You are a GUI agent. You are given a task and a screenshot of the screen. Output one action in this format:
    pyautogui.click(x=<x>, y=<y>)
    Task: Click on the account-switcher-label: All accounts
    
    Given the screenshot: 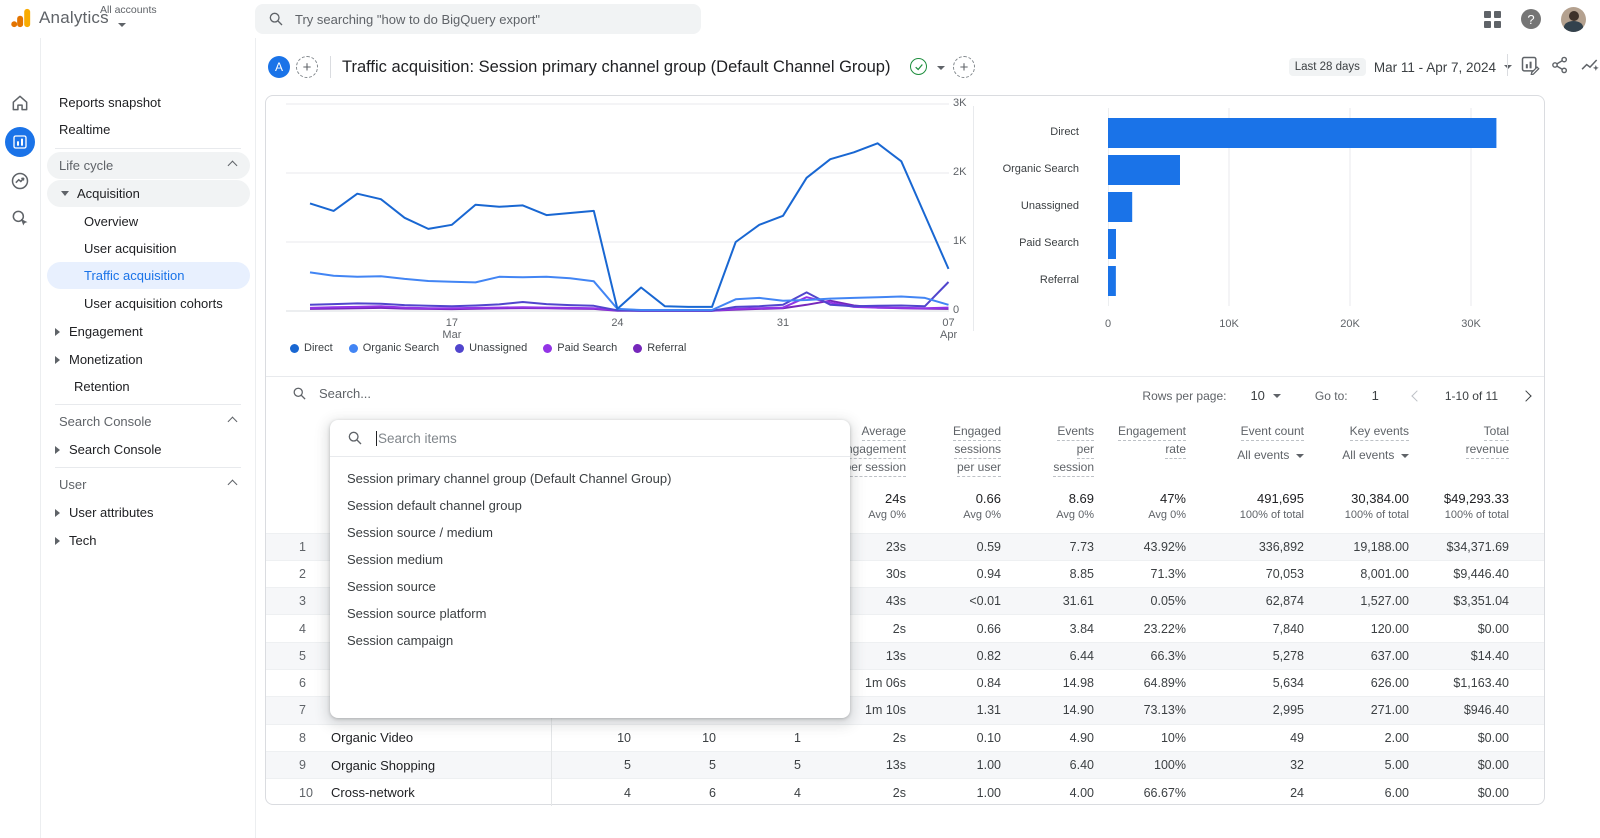 What is the action you would take?
    pyautogui.click(x=128, y=10)
    